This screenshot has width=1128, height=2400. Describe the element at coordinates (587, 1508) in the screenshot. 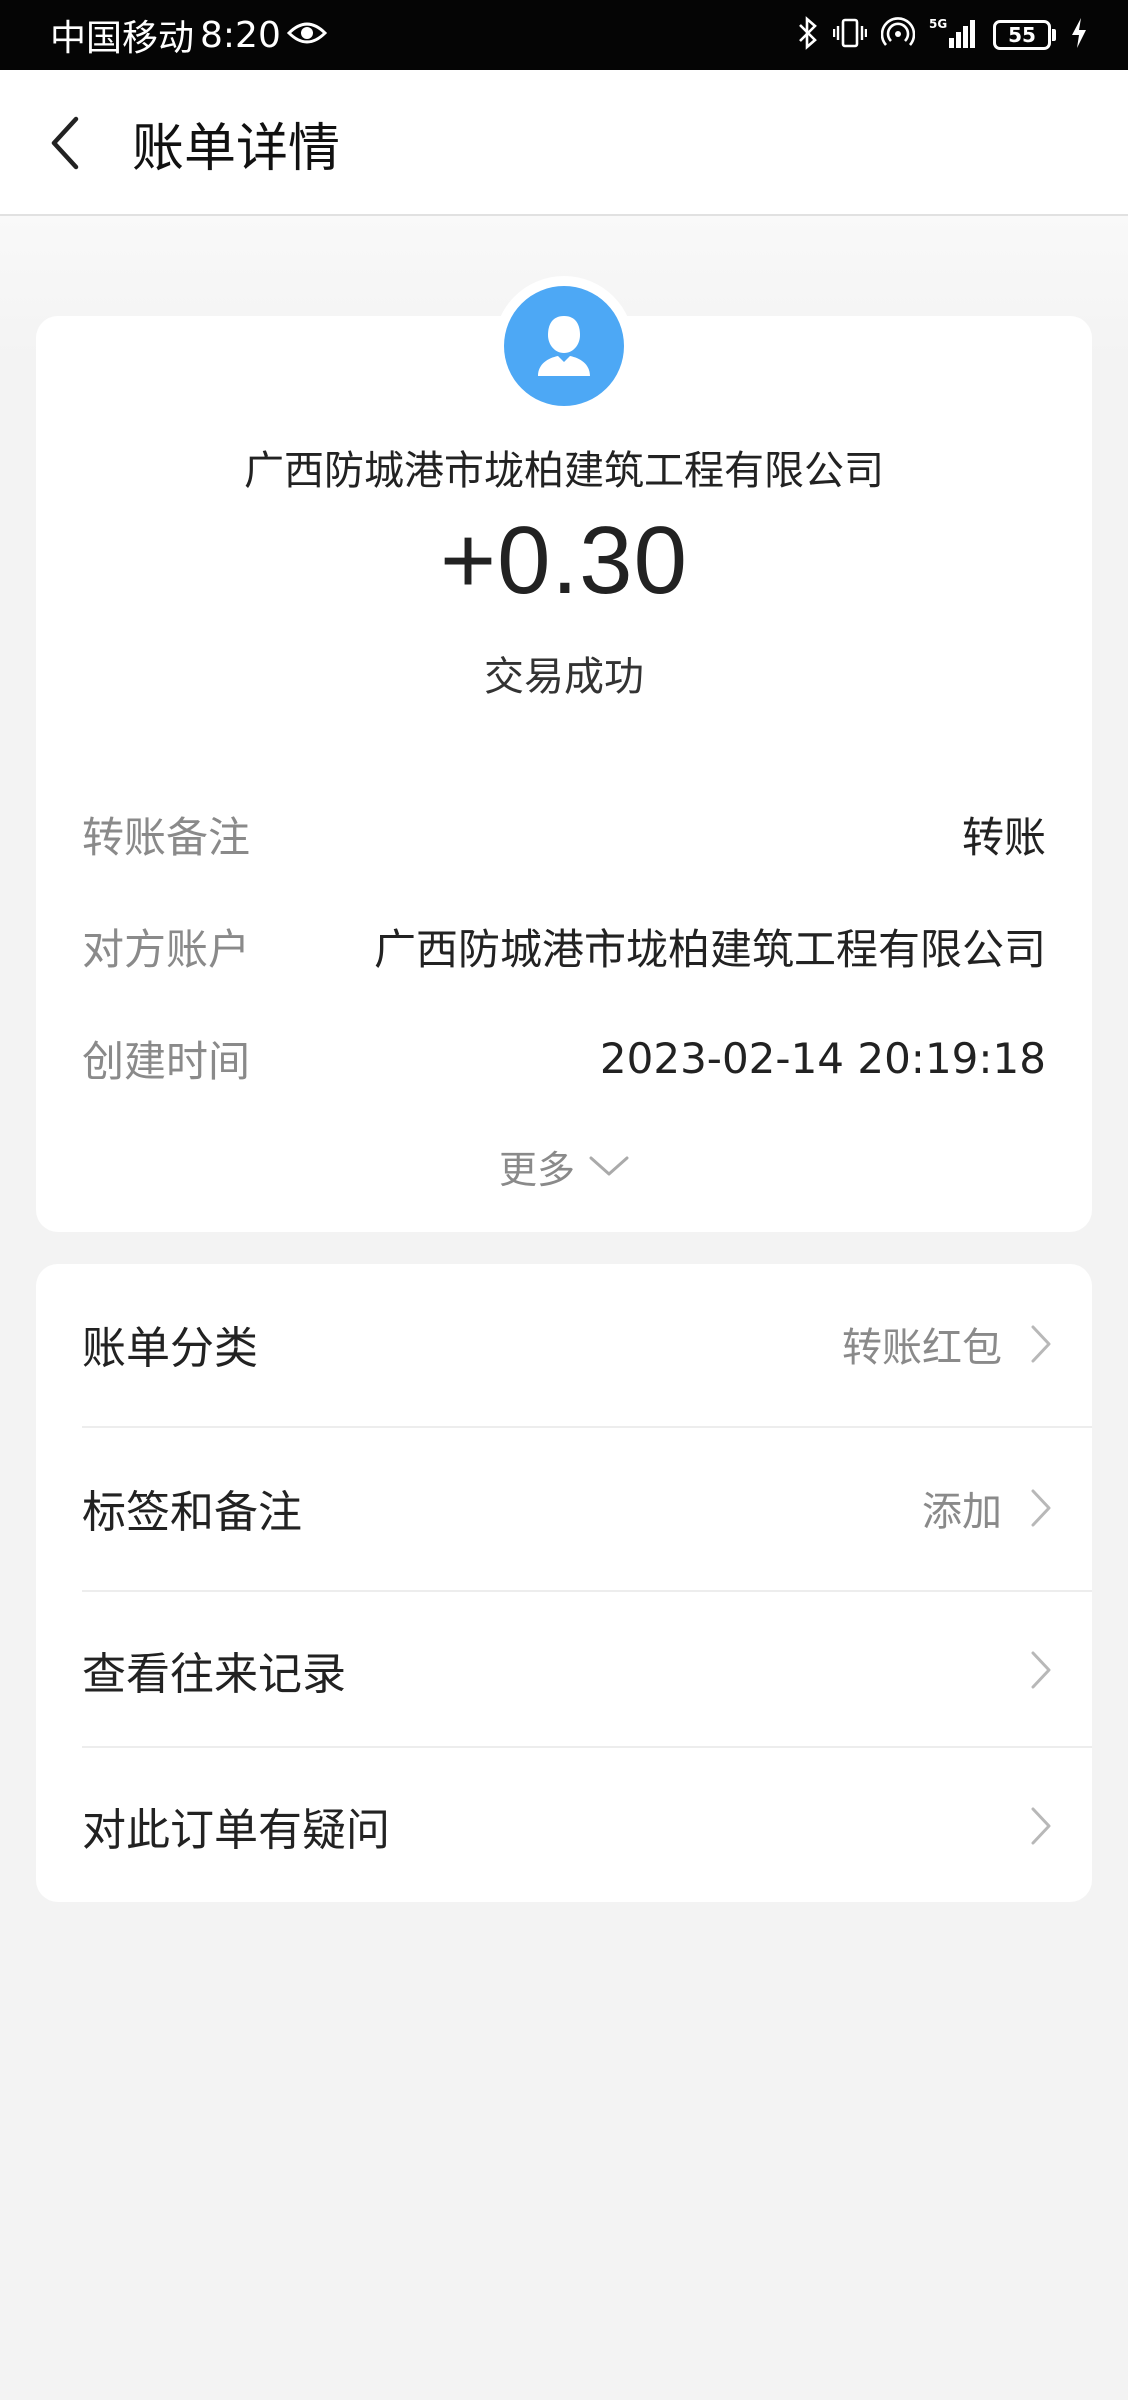

I see `tags-remarks-row: 标签和备注 添加` at that location.